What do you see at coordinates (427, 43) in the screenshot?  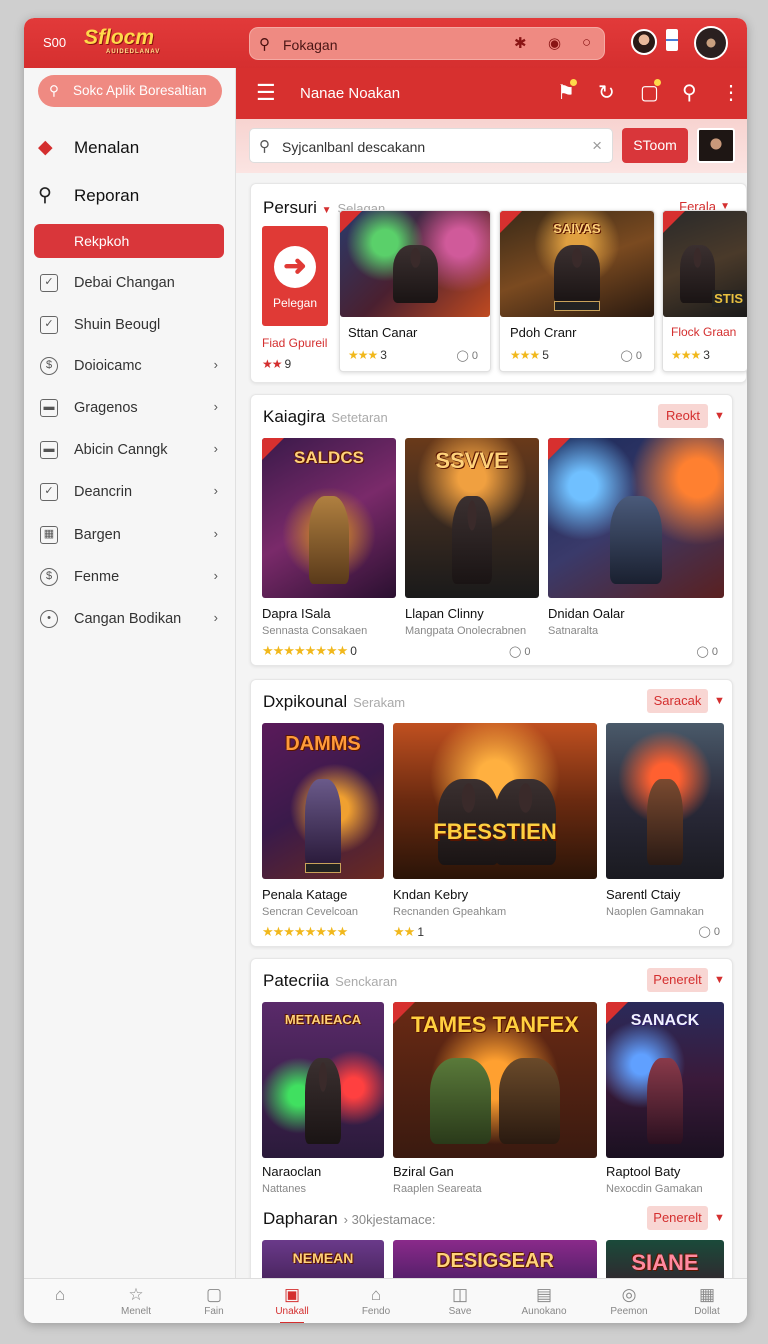 I see `top-search-field: ⚲ Fokagan ✱ ◉ ○` at bounding box center [427, 43].